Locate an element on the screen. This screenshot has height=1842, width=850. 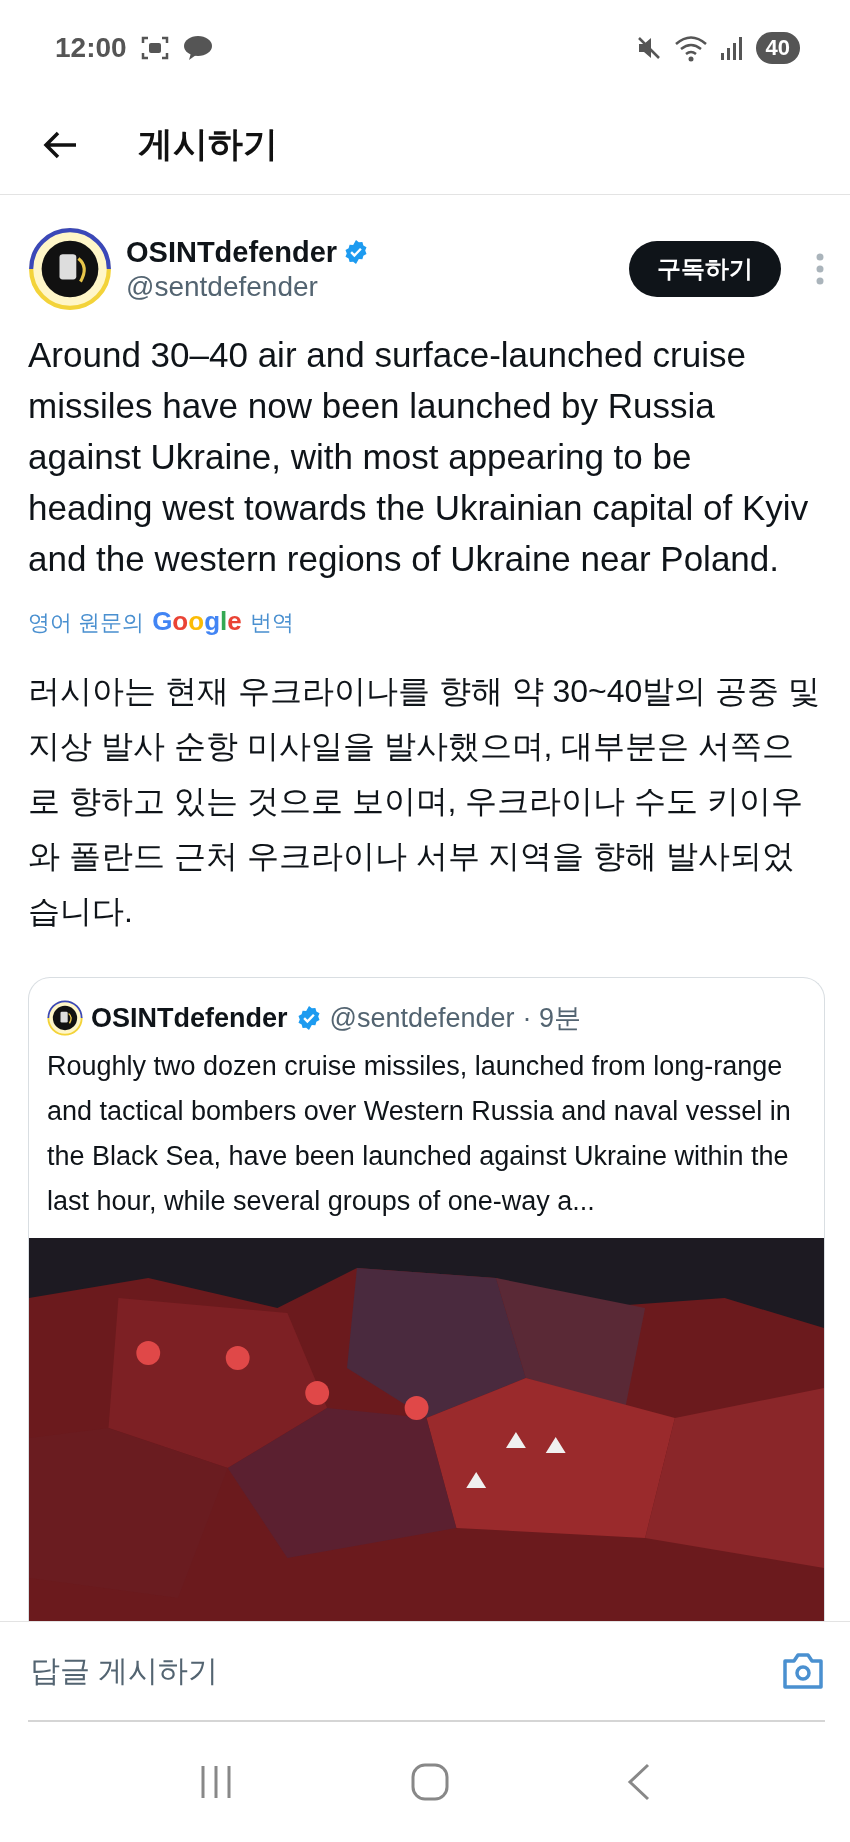
signal-icon is located at coordinates (731, 47).